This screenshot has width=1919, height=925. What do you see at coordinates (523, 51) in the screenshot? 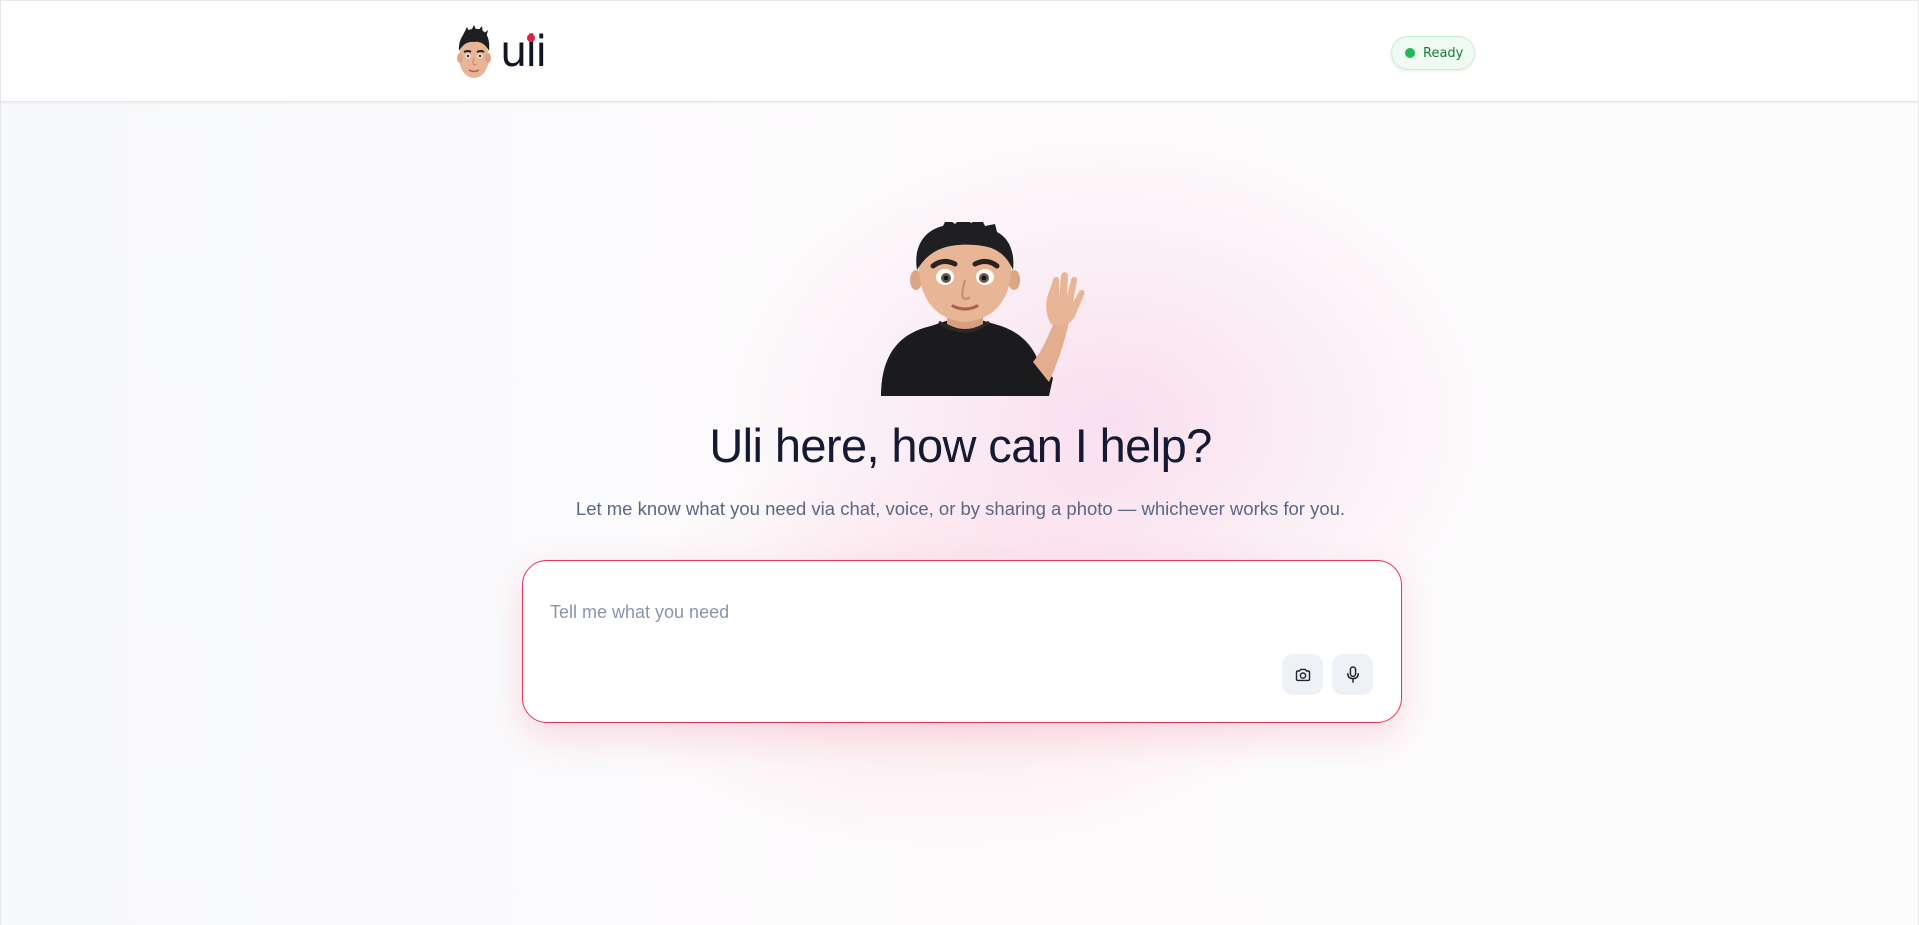
I see `brand-name: uli` at bounding box center [523, 51].